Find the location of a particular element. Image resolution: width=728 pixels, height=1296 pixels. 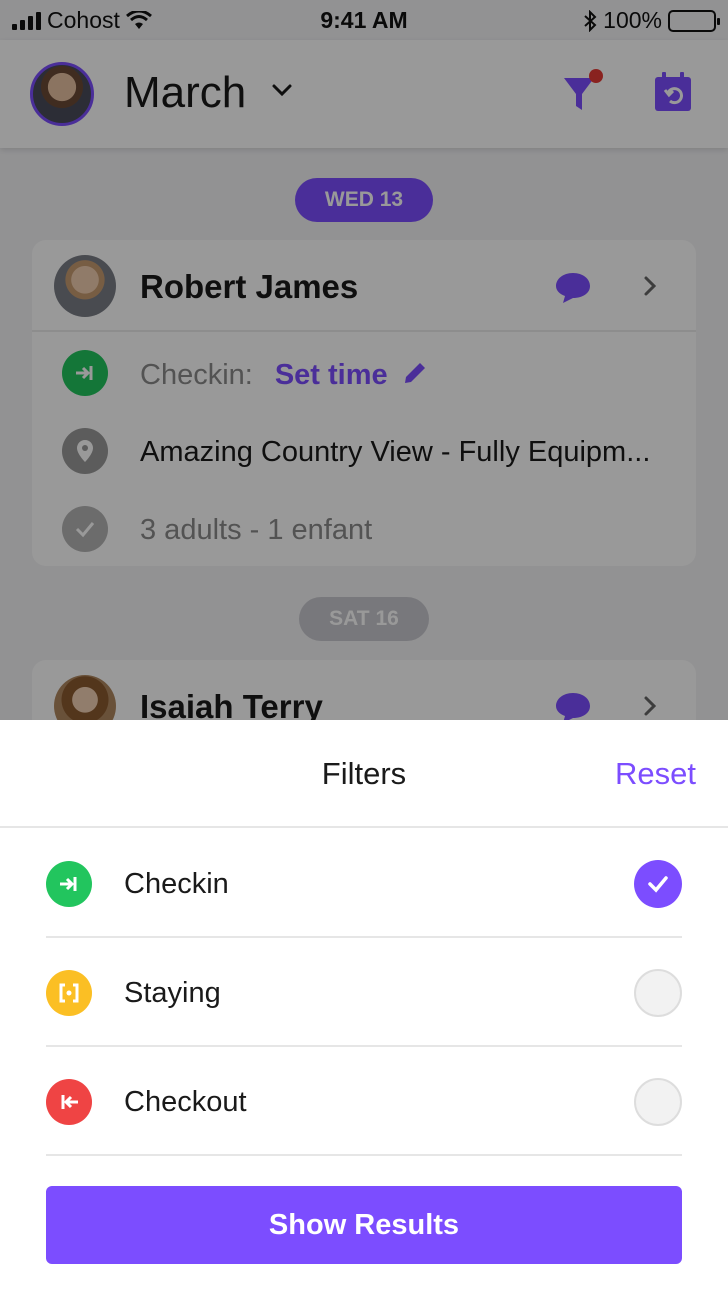

checkbox-checked is located at coordinates (658, 884).